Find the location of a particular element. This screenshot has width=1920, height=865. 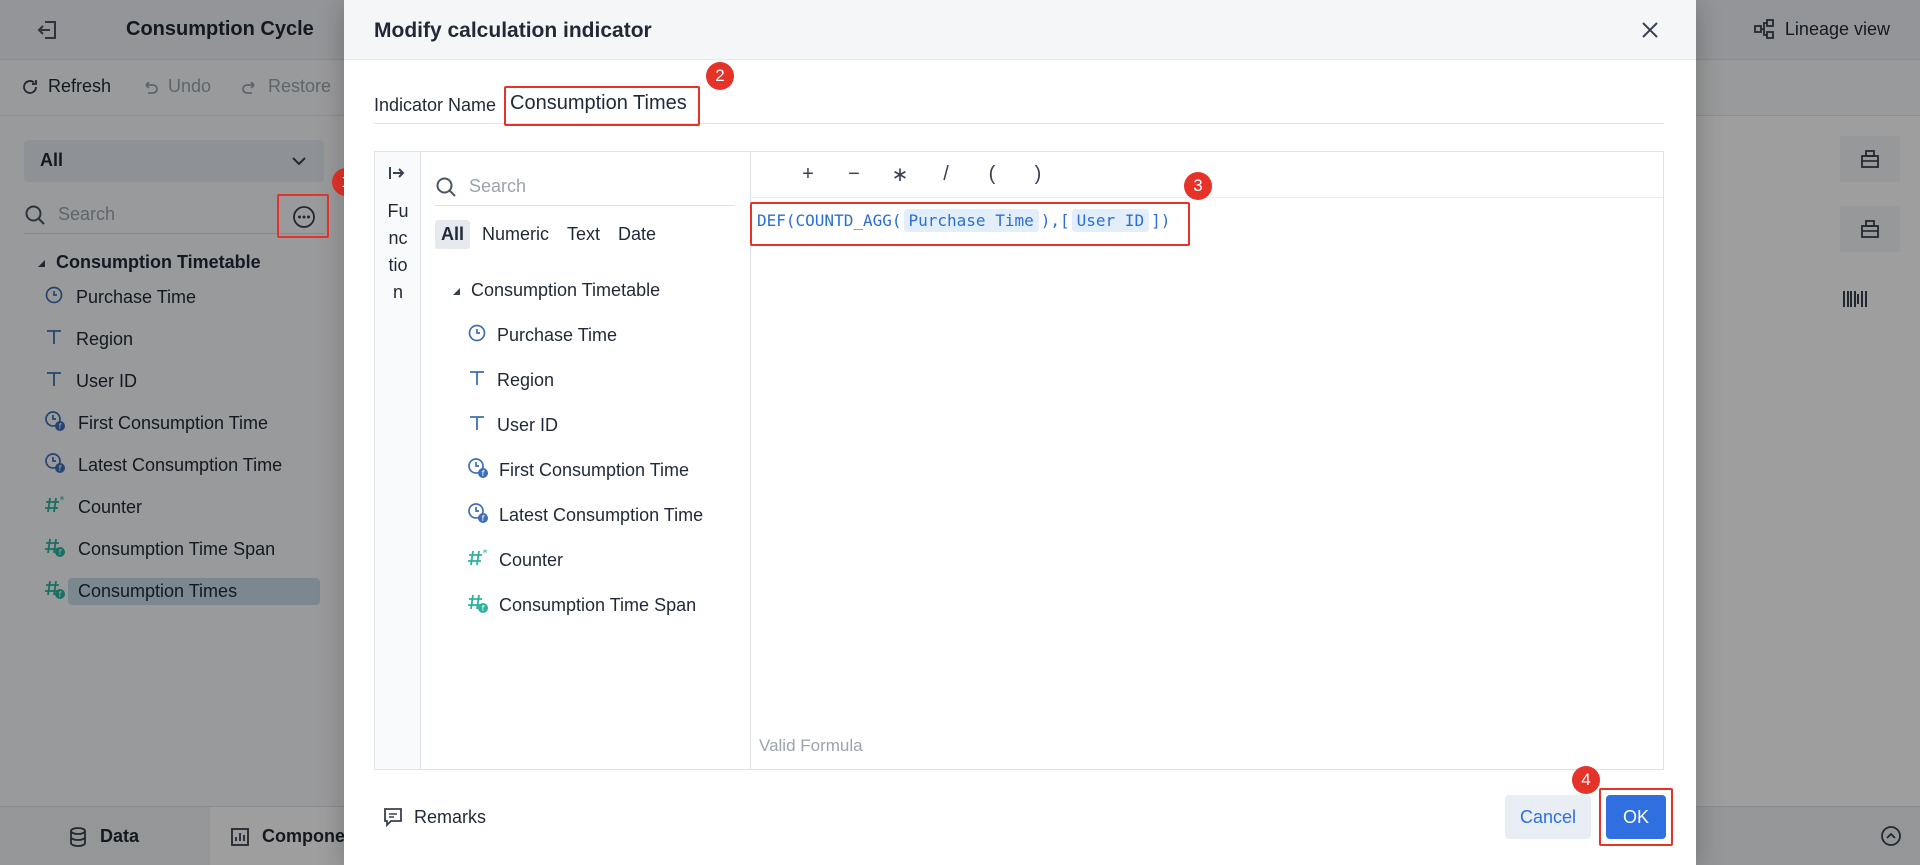

filter-tab-all: All is located at coordinates (453, 234).